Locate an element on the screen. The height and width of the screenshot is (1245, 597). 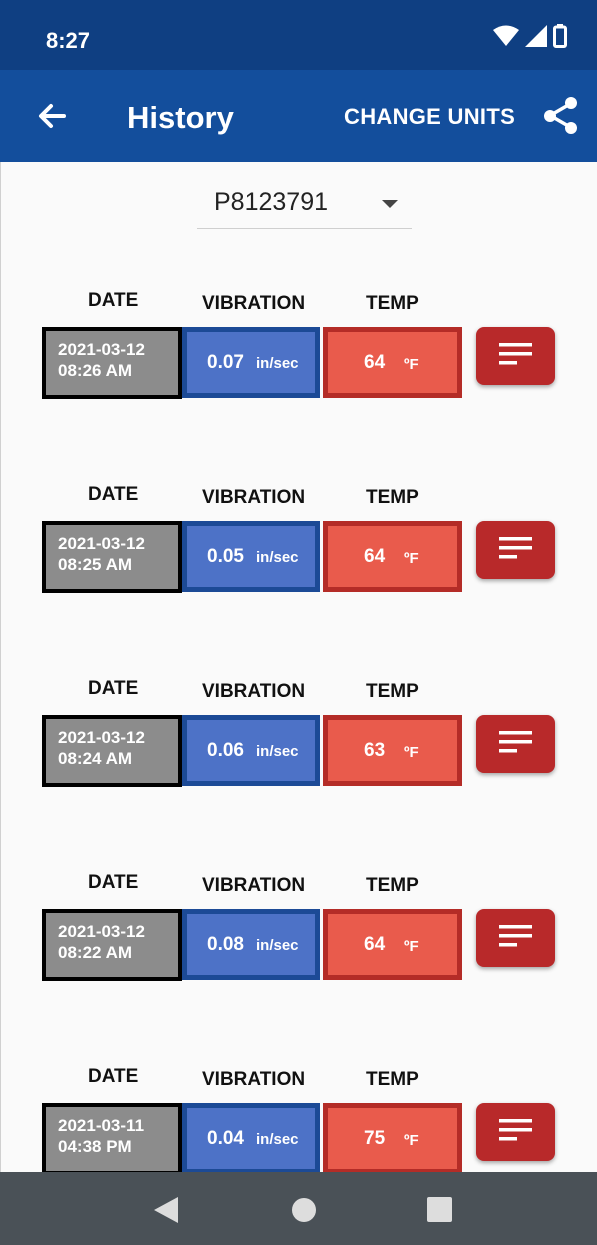
vibration-value: 0.06 is located at coordinates (225, 750).